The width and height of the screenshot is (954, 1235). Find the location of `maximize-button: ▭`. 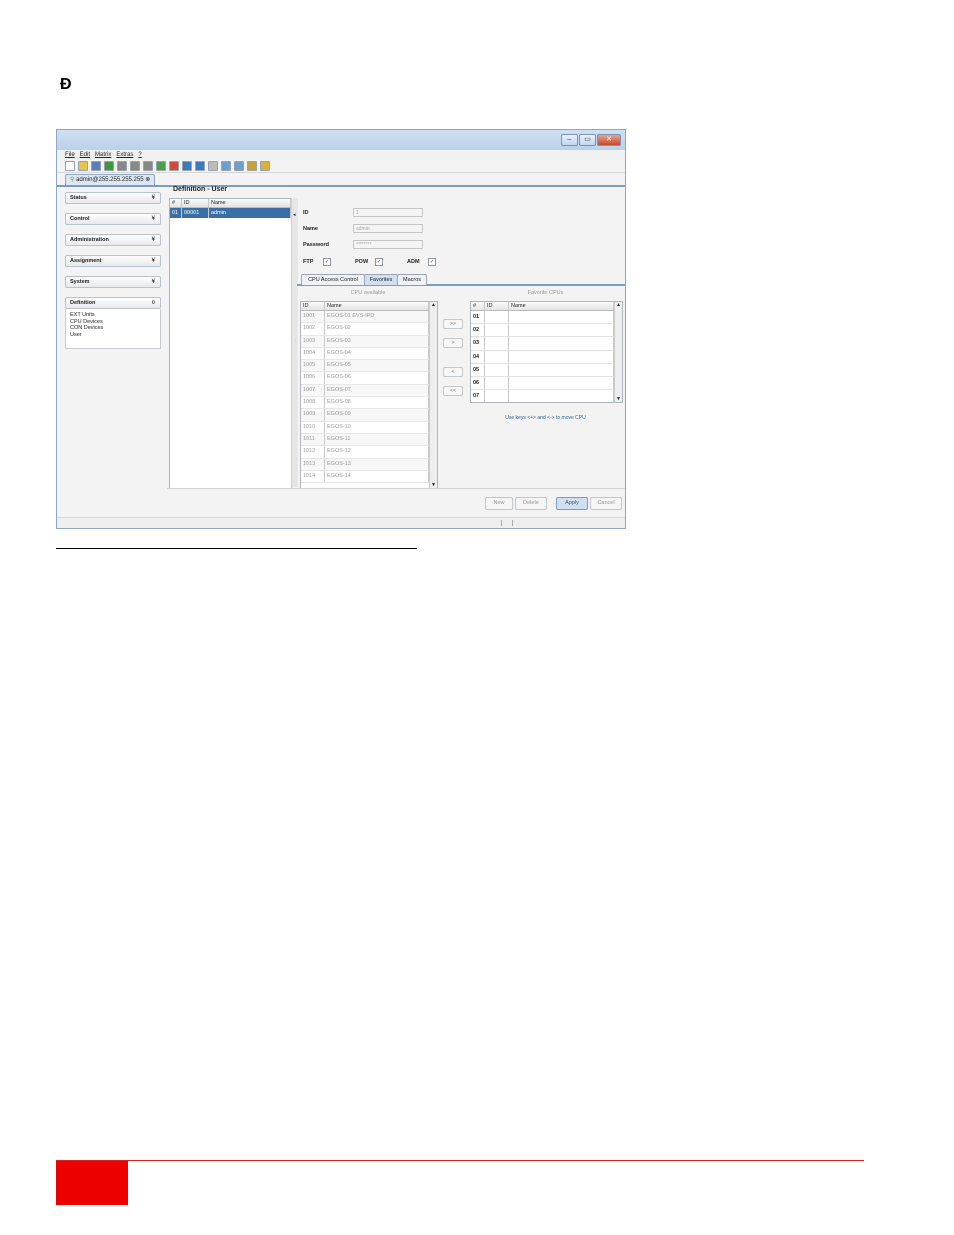

maximize-button: ▭ is located at coordinates (587, 140).